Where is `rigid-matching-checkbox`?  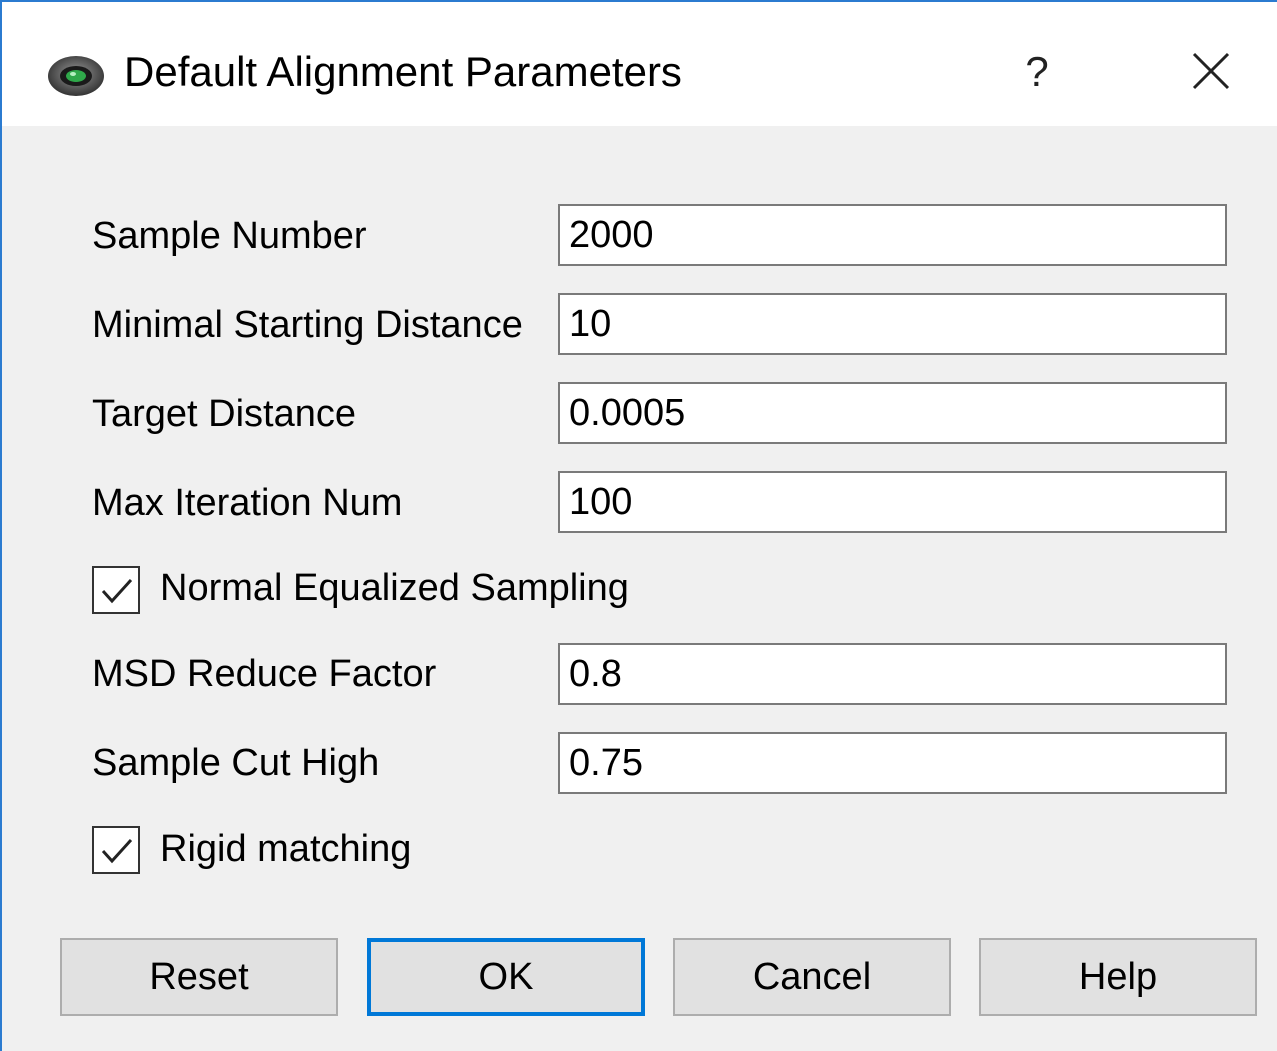
rigid-matching-checkbox is located at coordinates (116, 850).